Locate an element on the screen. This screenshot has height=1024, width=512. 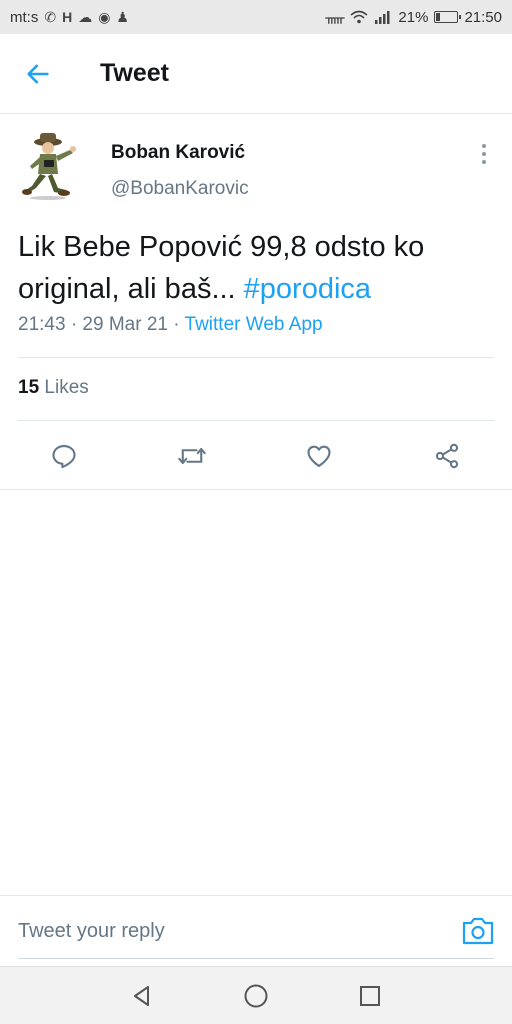
status-right: ᚅ 21% 21:50 is located at coordinates (413, 17).